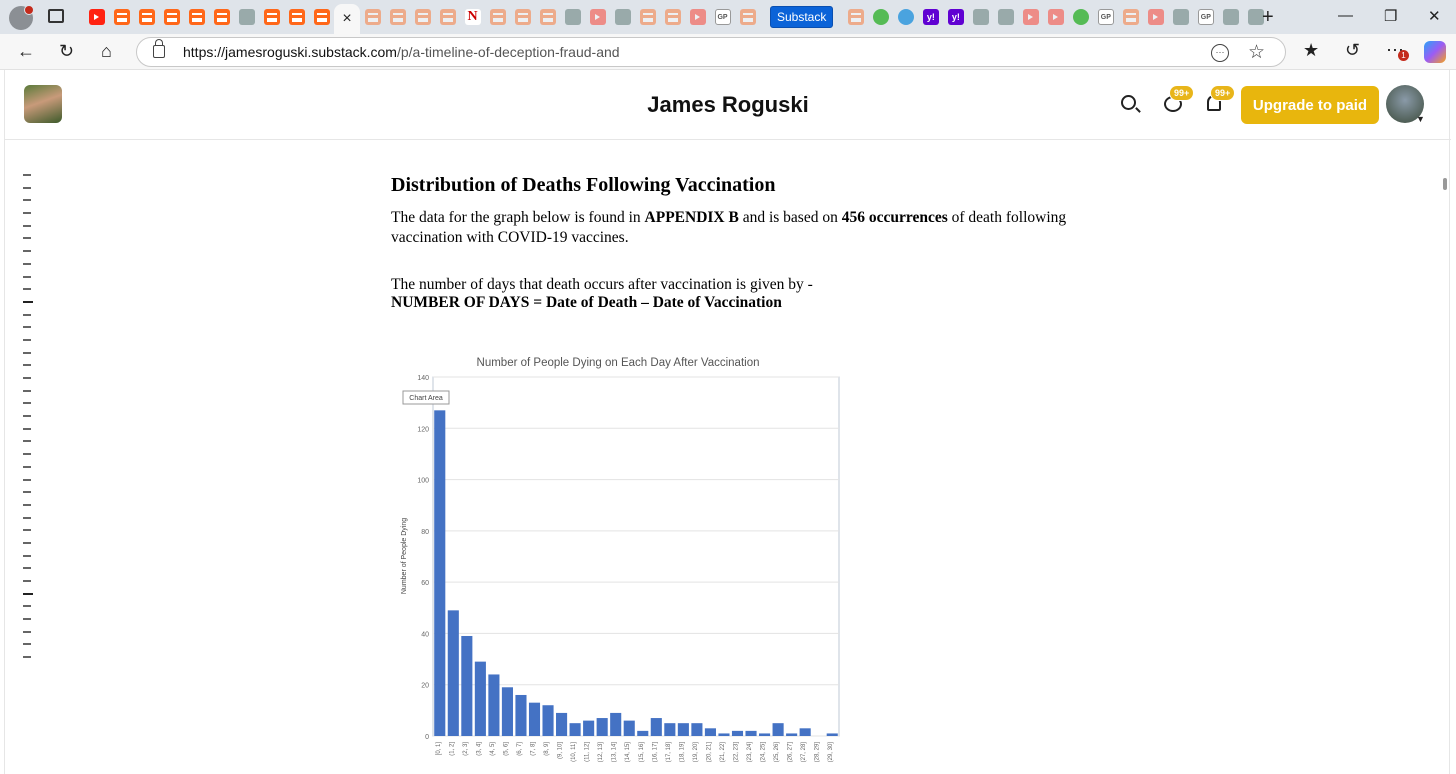 This screenshot has height=774, width=1456. Describe the element at coordinates (28, 421) in the screenshot. I see `table-of-contents` at that location.